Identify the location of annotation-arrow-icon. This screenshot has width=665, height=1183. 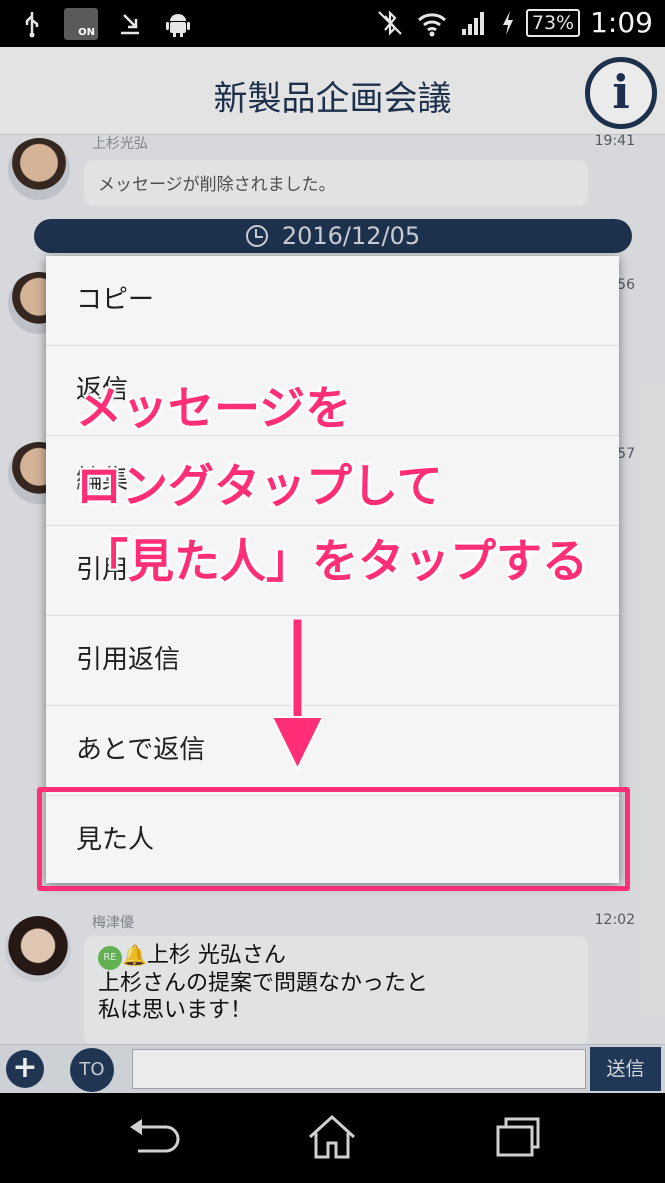
(297, 695).